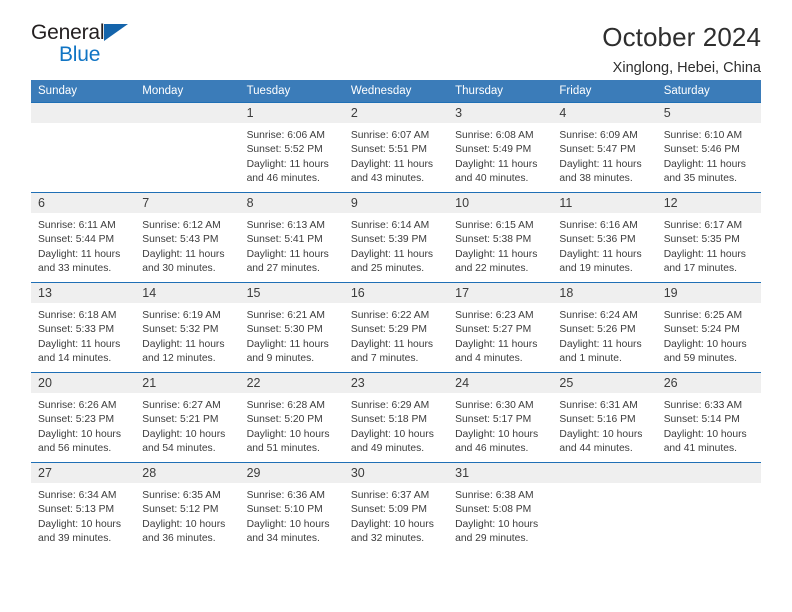 This screenshot has height=612, width=792. What do you see at coordinates (703, 225) in the screenshot?
I see `sunrise-time: Sunrise: 6:17 AM` at bounding box center [703, 225].